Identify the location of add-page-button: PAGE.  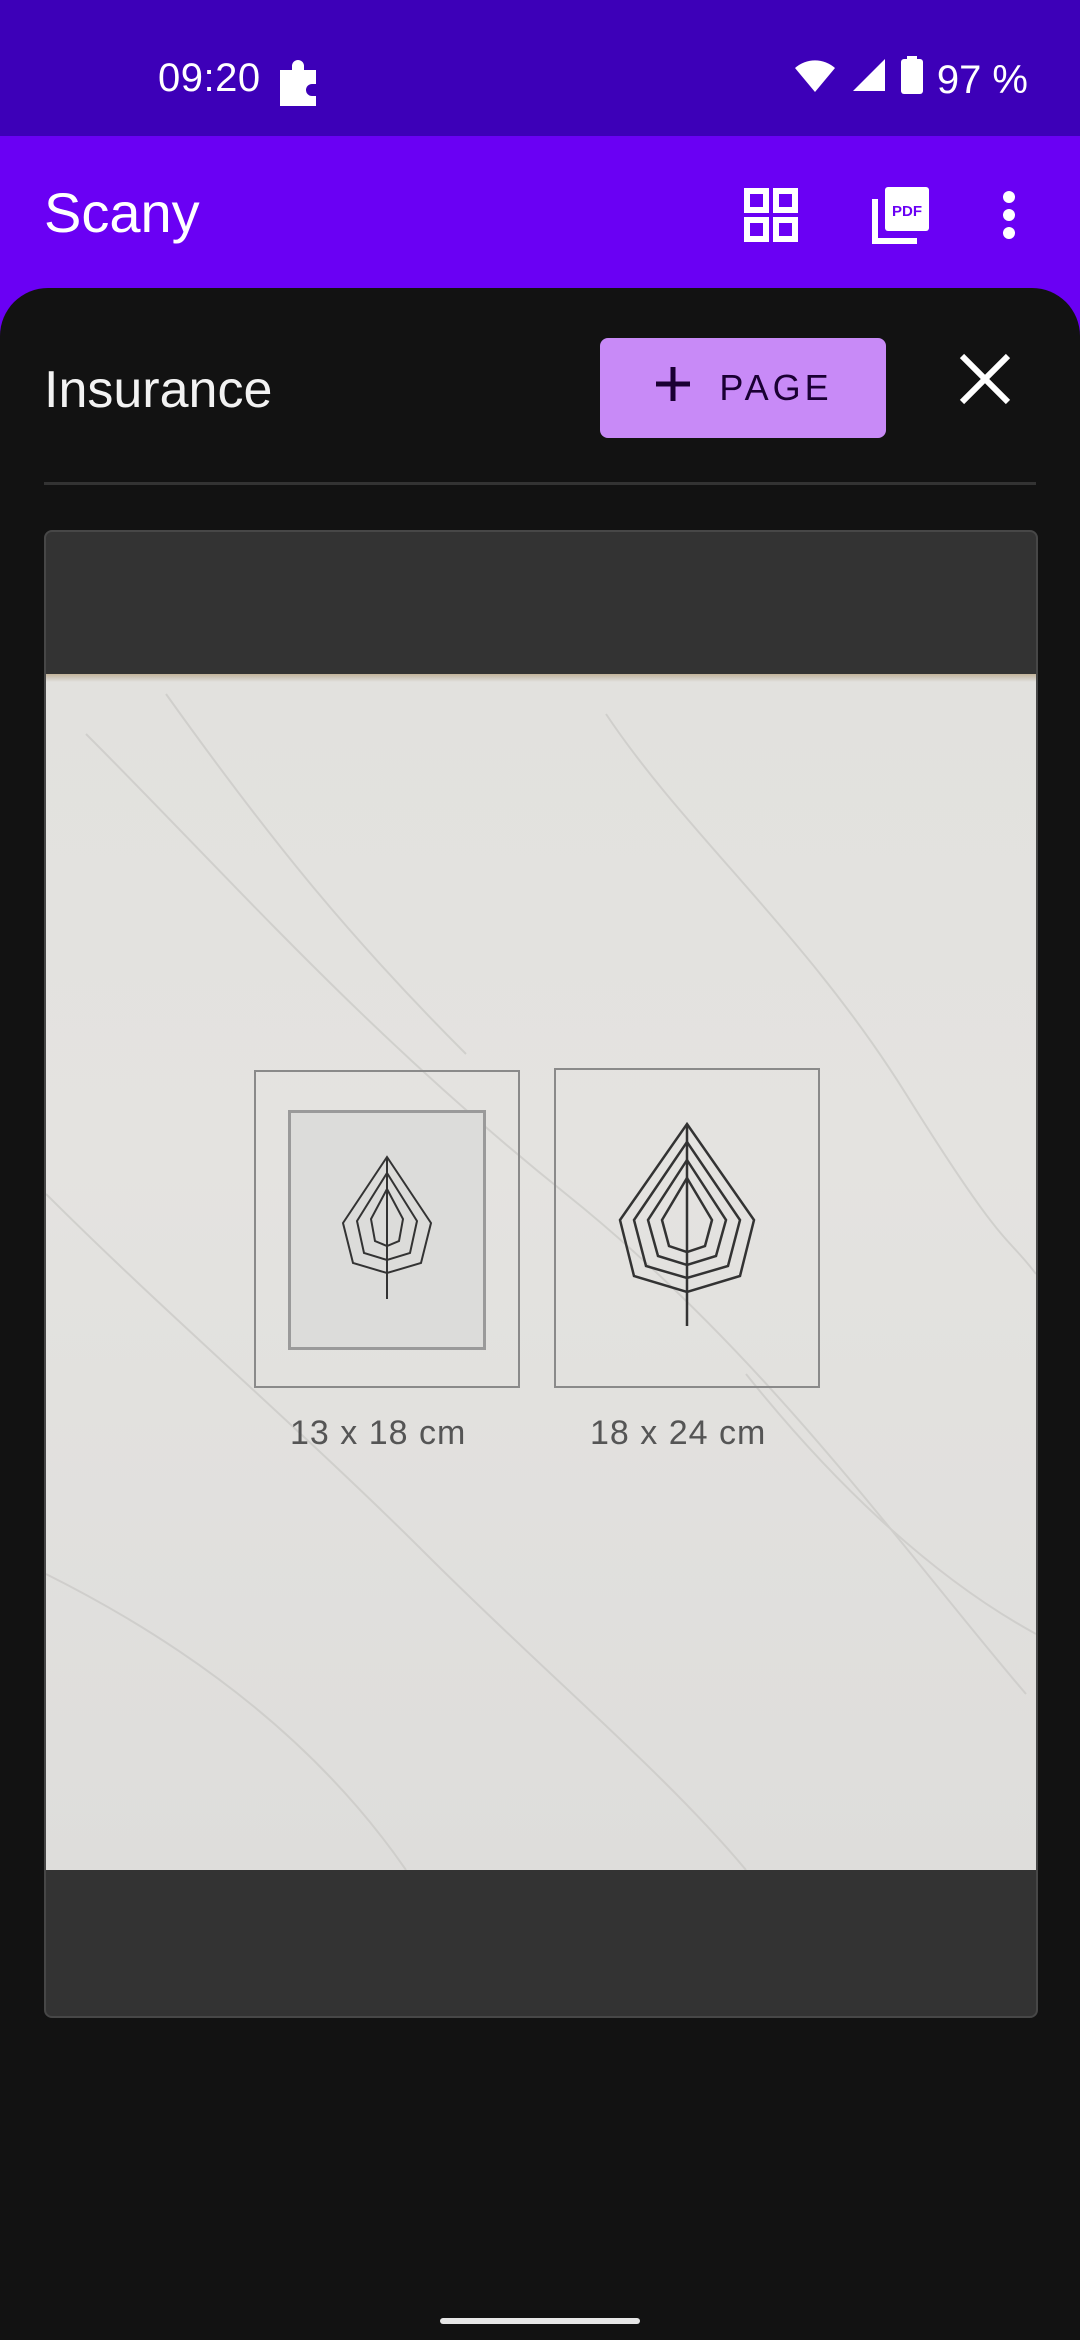
(743, 388).